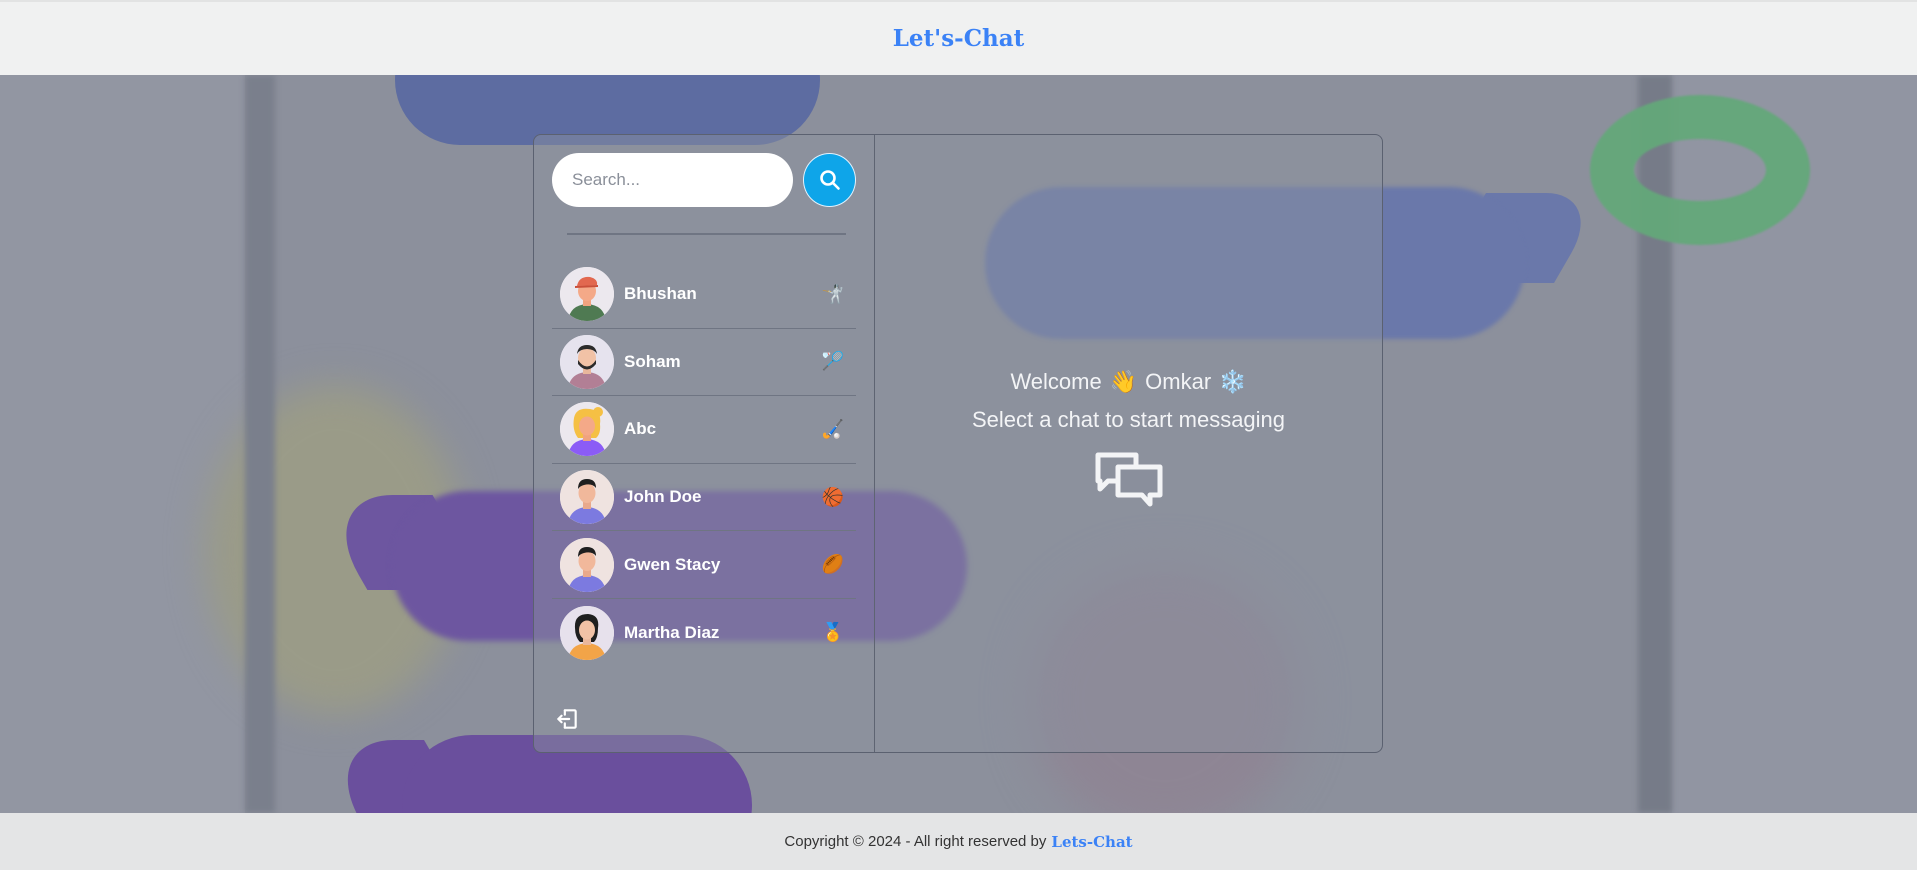 The height and width of the screenshot is (870, 1917). I want to click on search-icon, so click(829, 180).